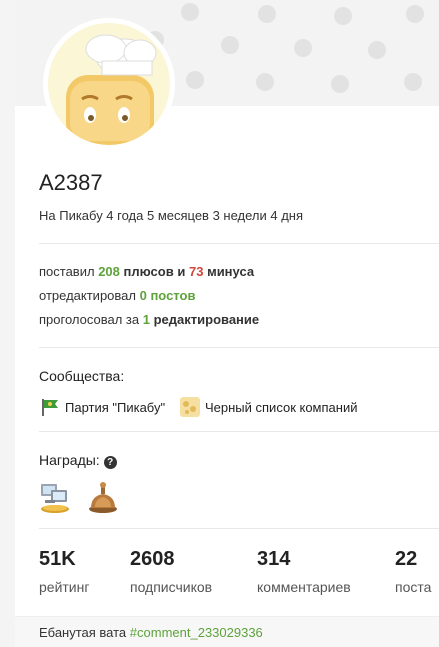 The width and height of the screenshot is (439, 647). Describe the element at coordinates (117, 295) in the screenshot. I see `edits-line: отредактировал 0 постов` at that location.